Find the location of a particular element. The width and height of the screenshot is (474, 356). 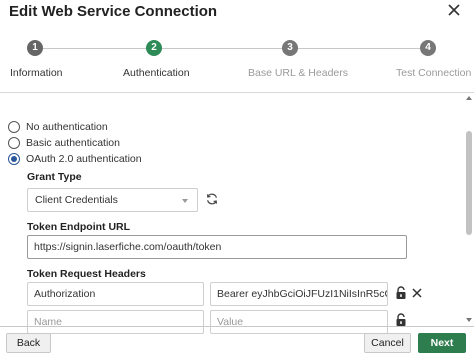

radio-no-authentication: No authentication is located at coordinates (58, 127).